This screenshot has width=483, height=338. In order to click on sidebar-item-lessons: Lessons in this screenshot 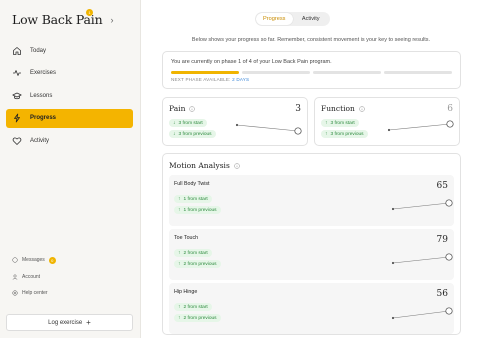, I will do `click(69, 95)`.